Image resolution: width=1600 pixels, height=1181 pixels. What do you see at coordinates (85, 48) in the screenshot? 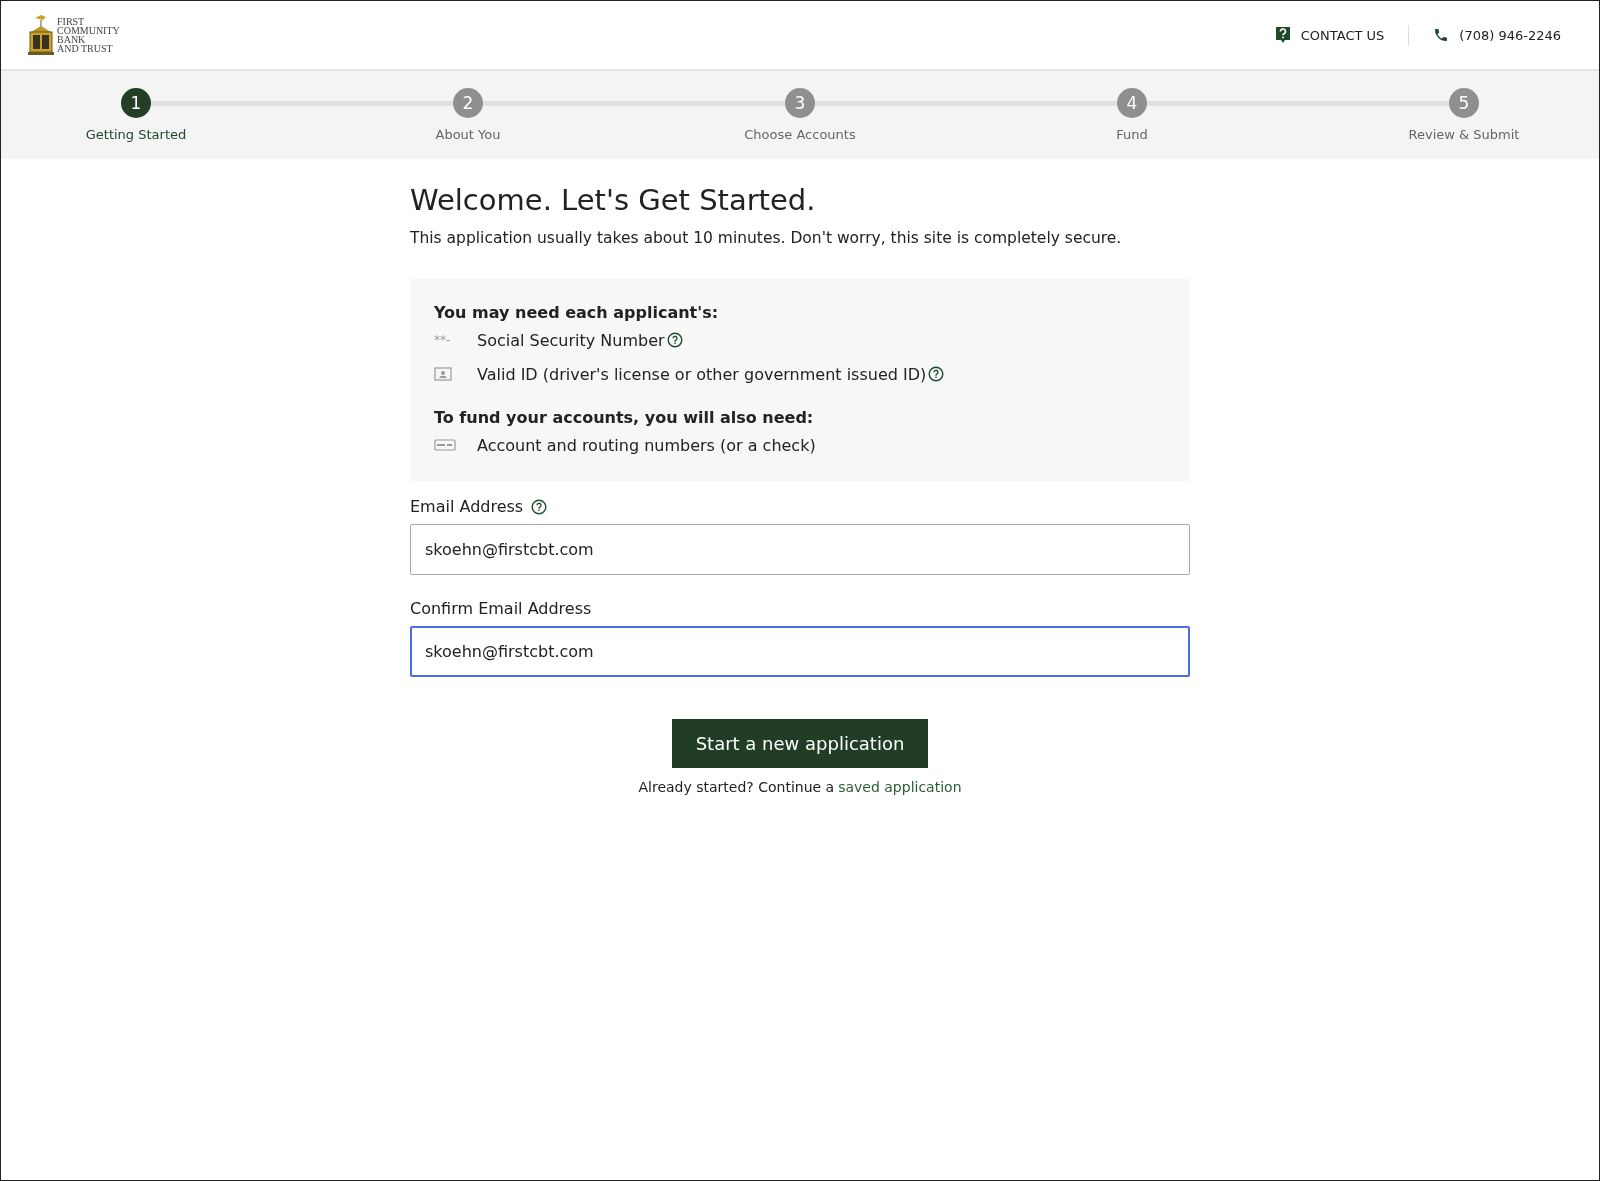
I see `logo-text: AND TRUST` at bounding box center [85, 48].